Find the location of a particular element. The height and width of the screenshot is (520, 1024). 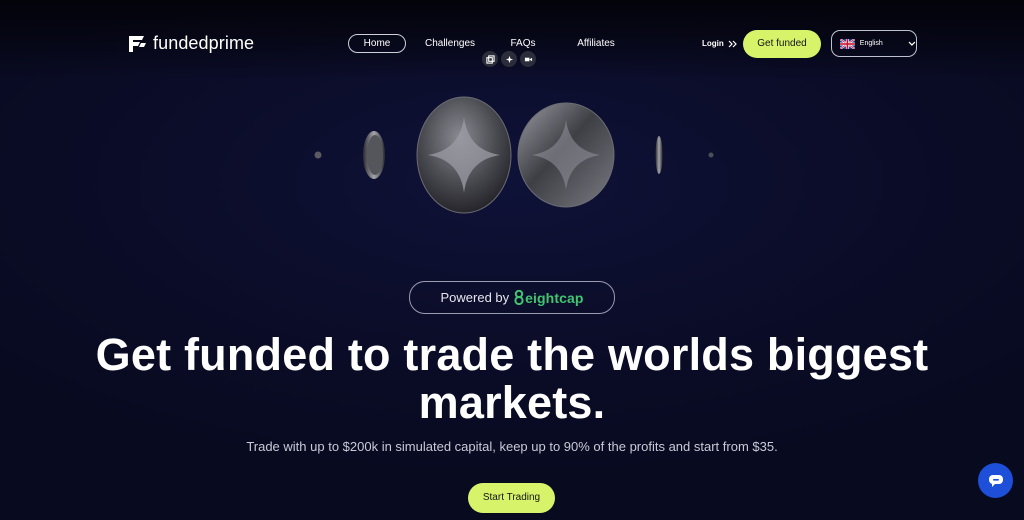

video-icon is located at coordinates (528, 59).